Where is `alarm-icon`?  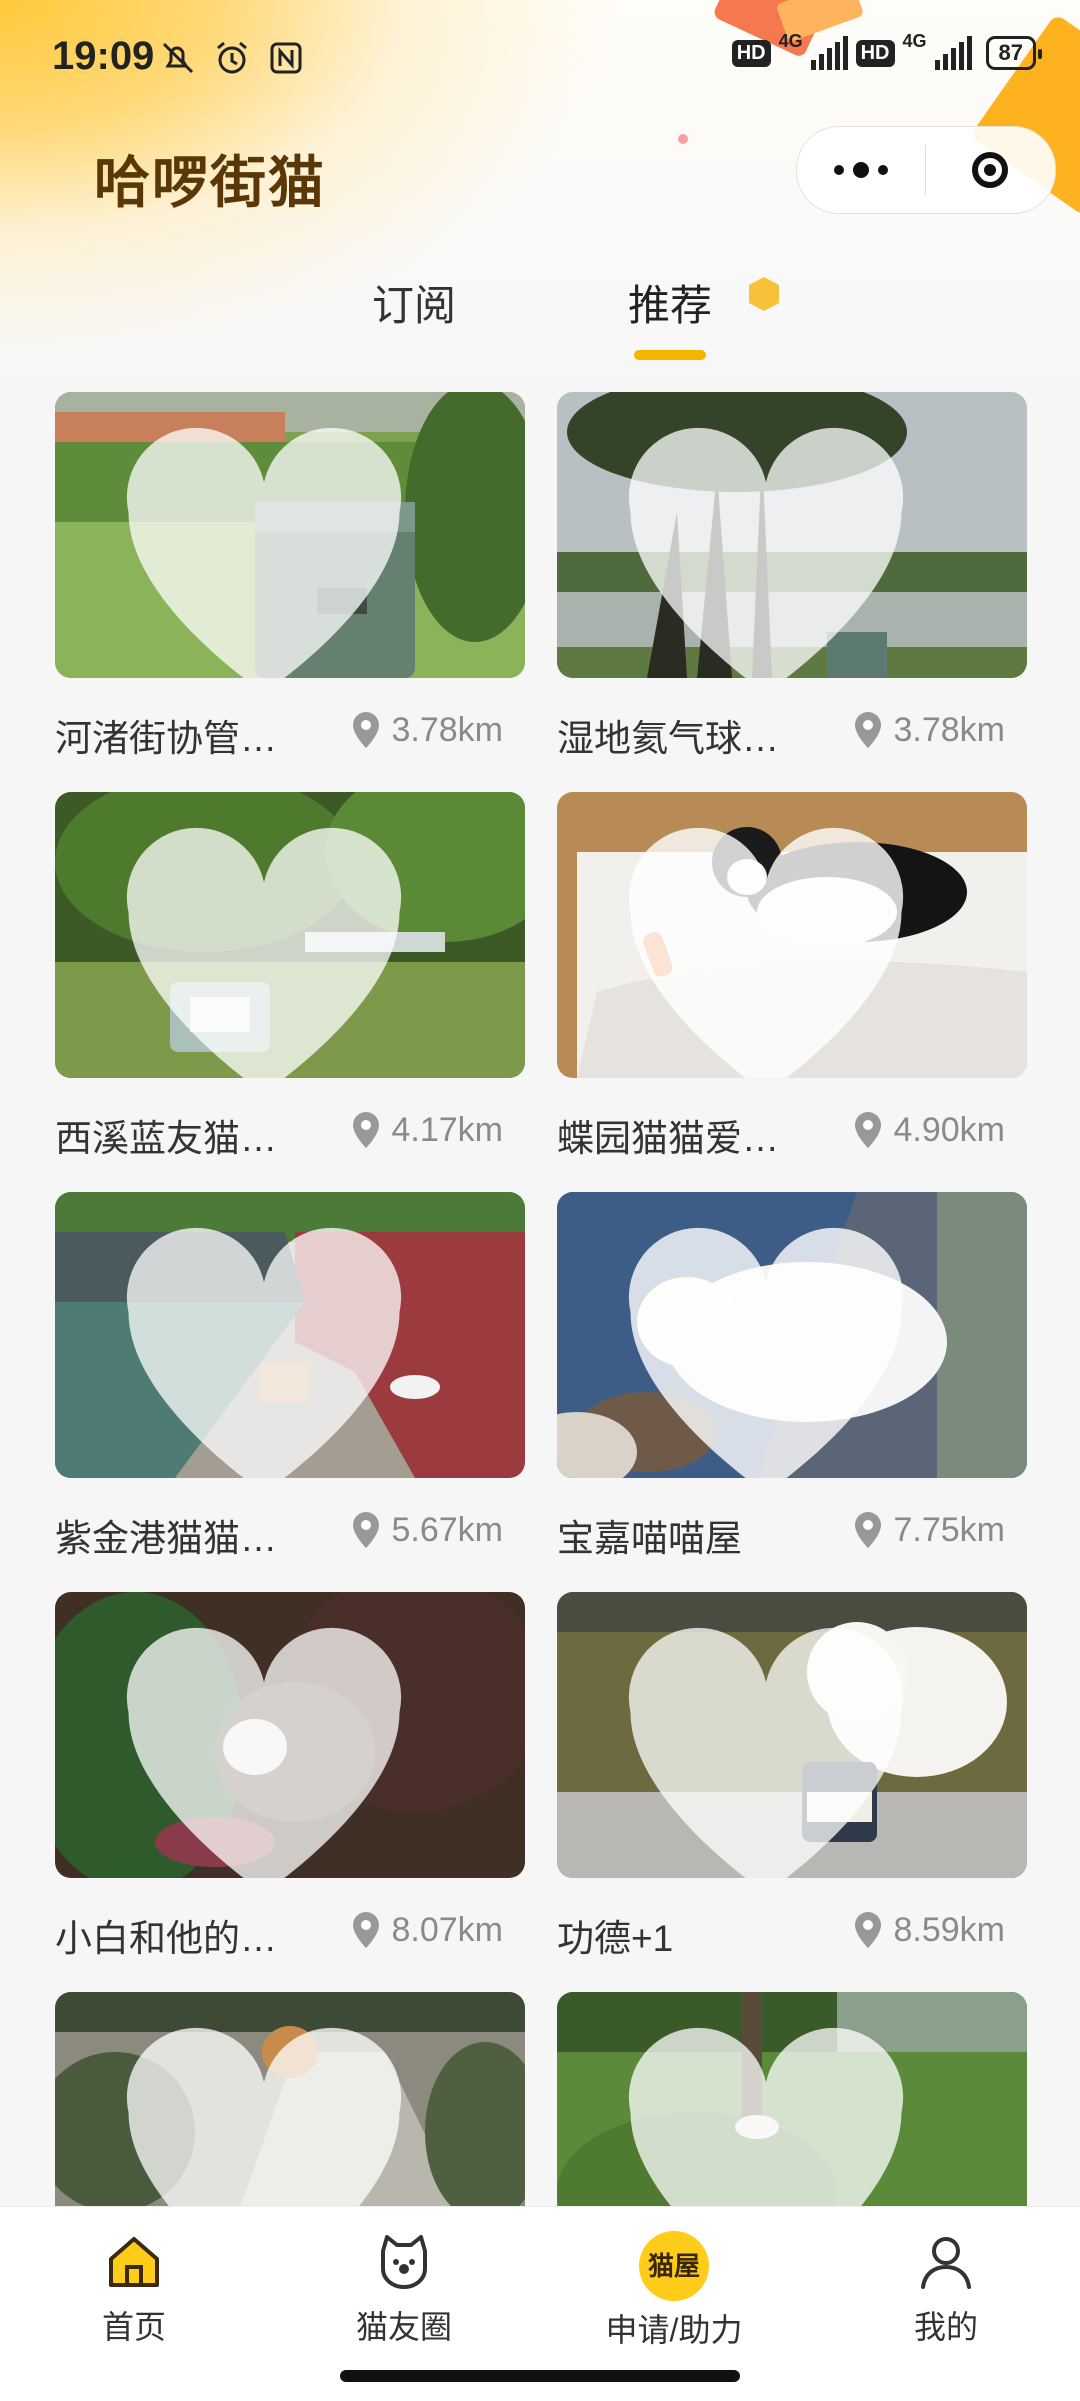 alarm-icon is located at coordinates (232, 57).